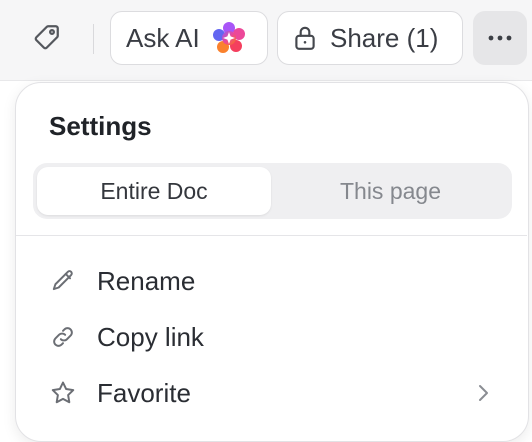  Describe the element at coordinates (146, 280) in the screenshot. I see `menu-item-label: Rename` at that location.